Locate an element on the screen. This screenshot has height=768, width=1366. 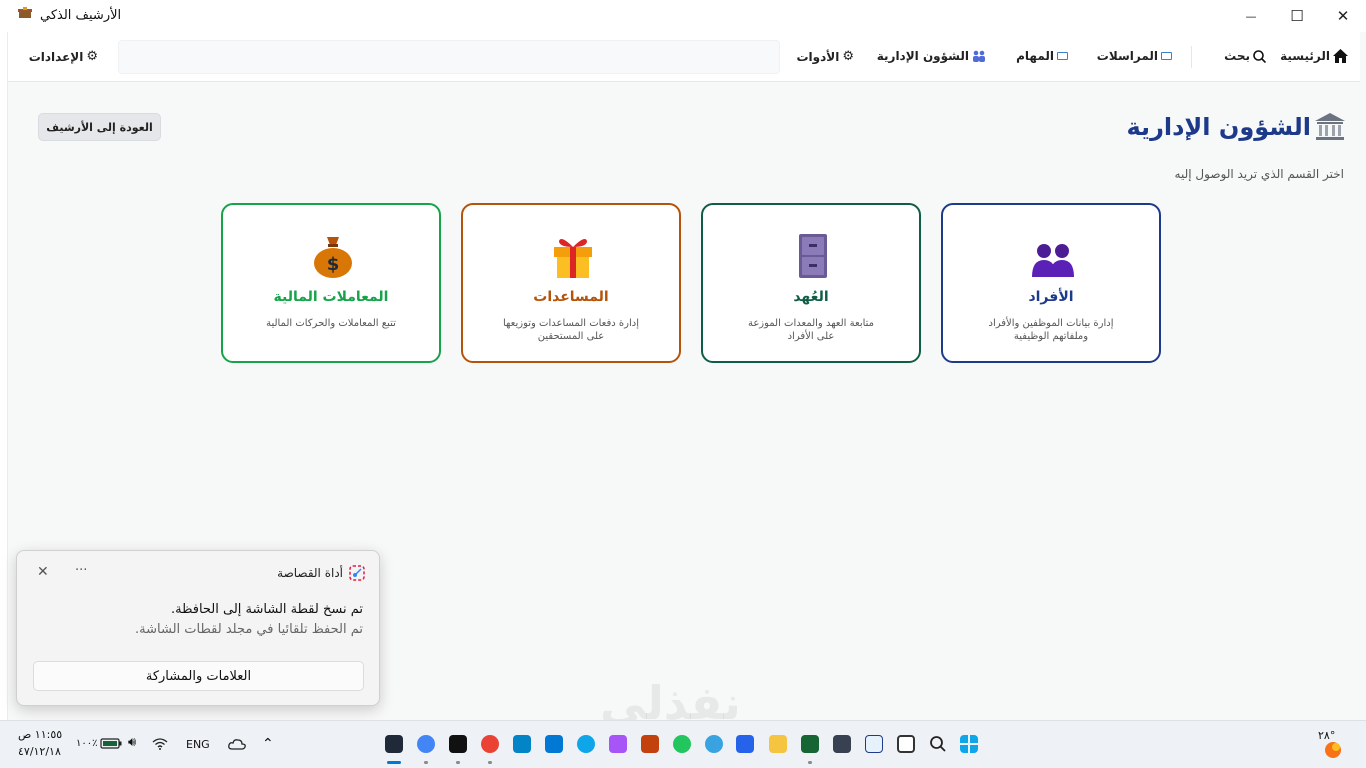
window-titlebar: الأرشيف الذكي — ☐ ✕ is located at coordinates (683, 16).